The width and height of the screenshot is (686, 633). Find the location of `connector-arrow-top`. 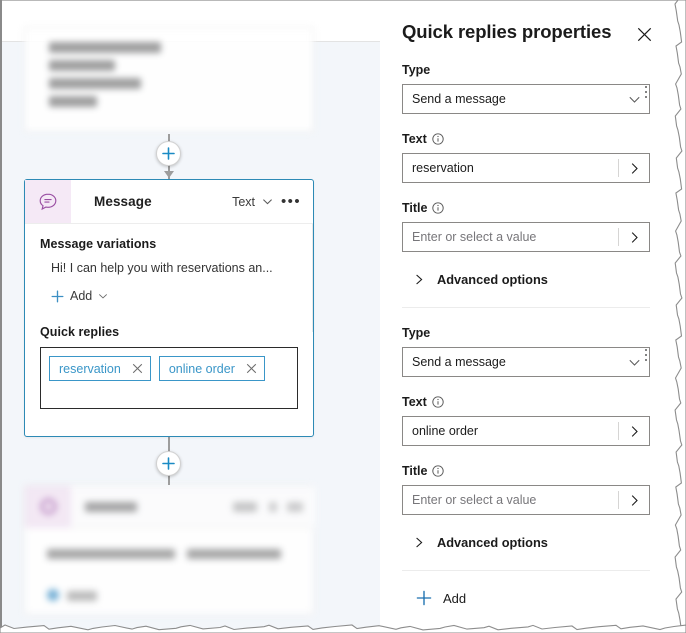

connector-arrow-top is located at coordinates (169, 174).